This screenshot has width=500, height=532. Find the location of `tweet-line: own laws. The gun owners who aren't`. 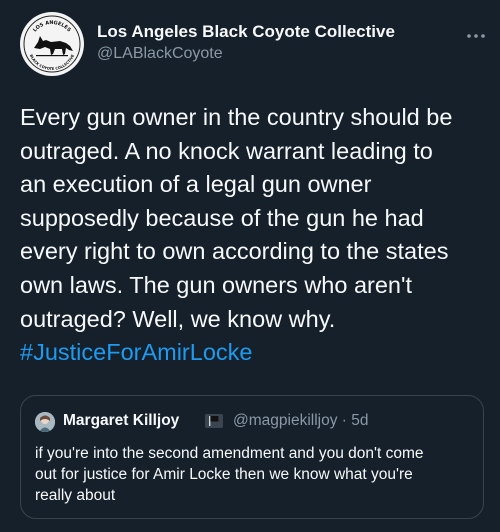

tweet-line: own laws. The gun owners who aren't is located at coordinates (216, 284).